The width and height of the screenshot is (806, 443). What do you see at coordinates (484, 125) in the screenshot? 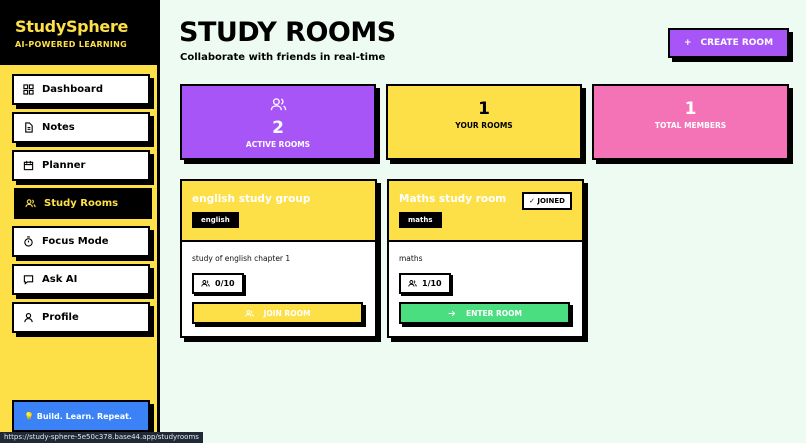
I see `stat-label: YOUR ROOMS` at bounding box center [484, 125].